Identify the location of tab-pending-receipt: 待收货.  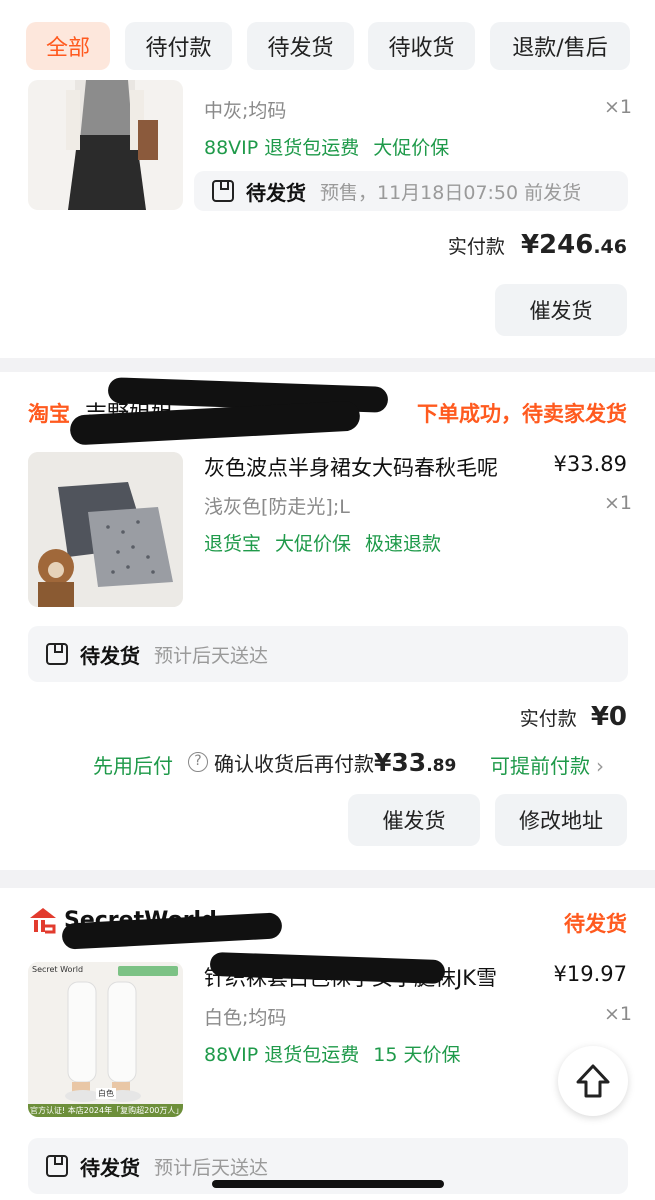
(421, 46).